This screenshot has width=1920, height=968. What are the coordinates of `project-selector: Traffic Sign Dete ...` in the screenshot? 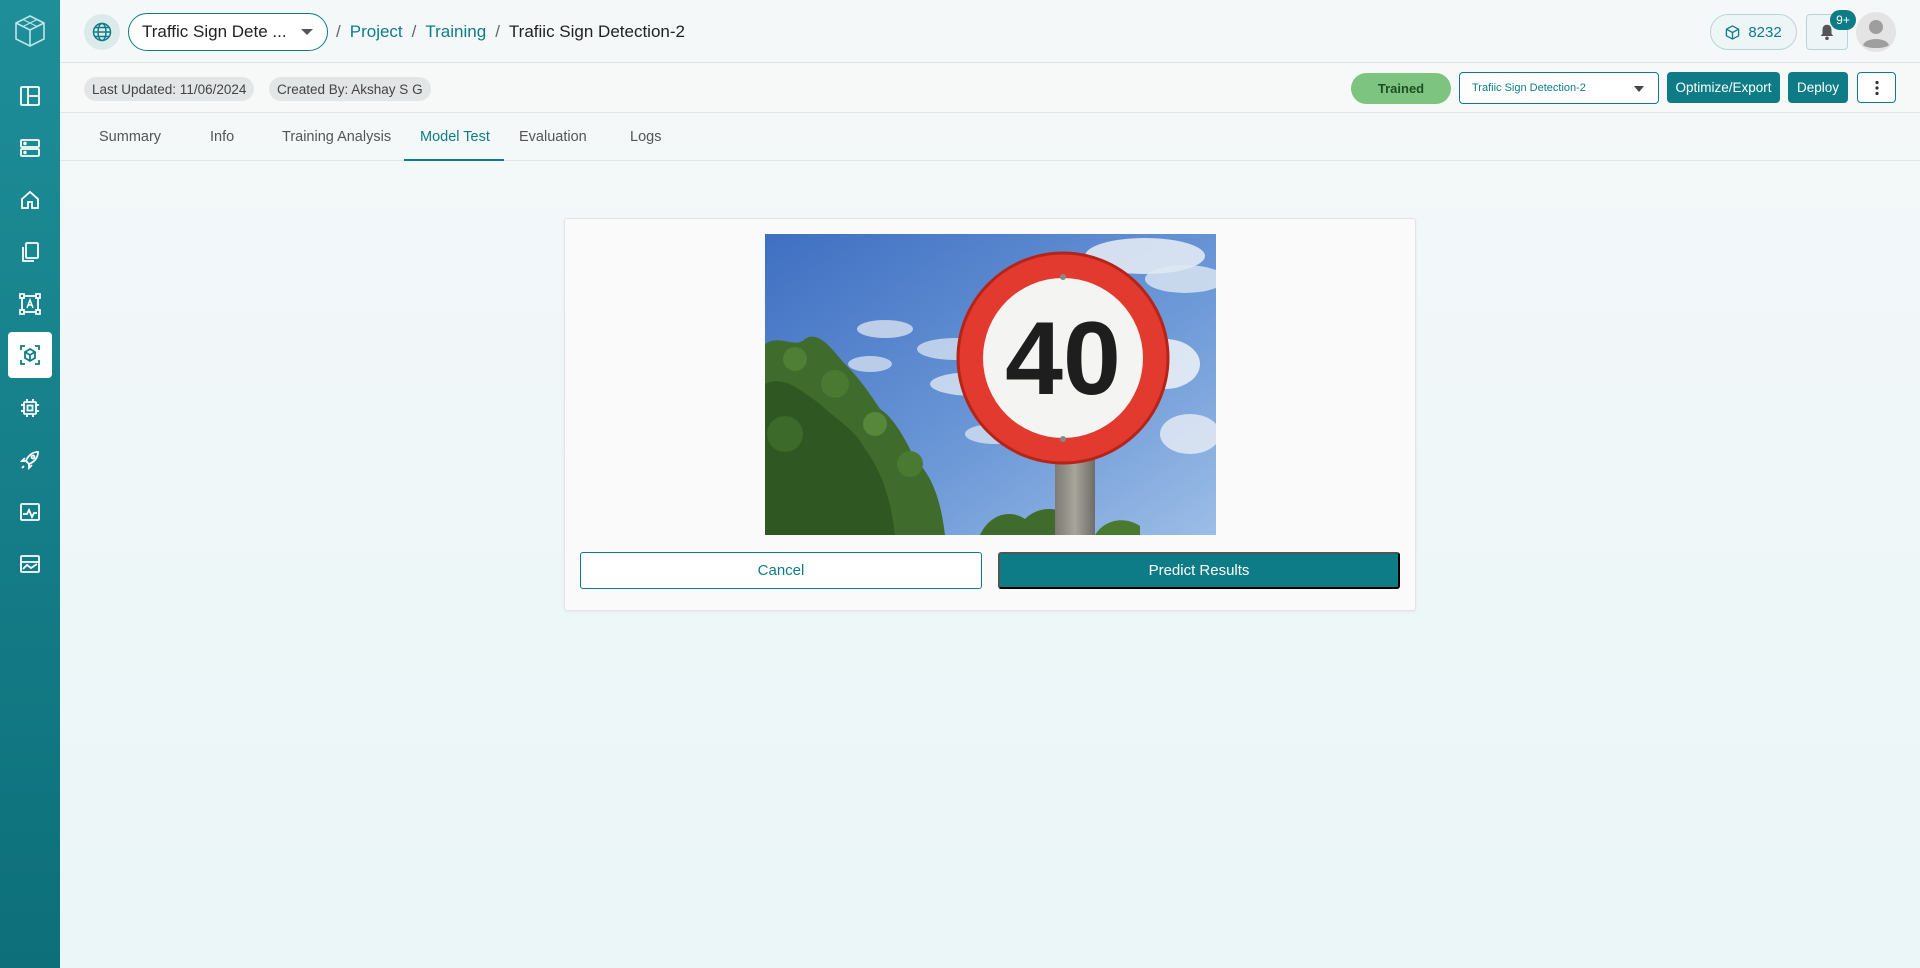 It's located at (228, 32).